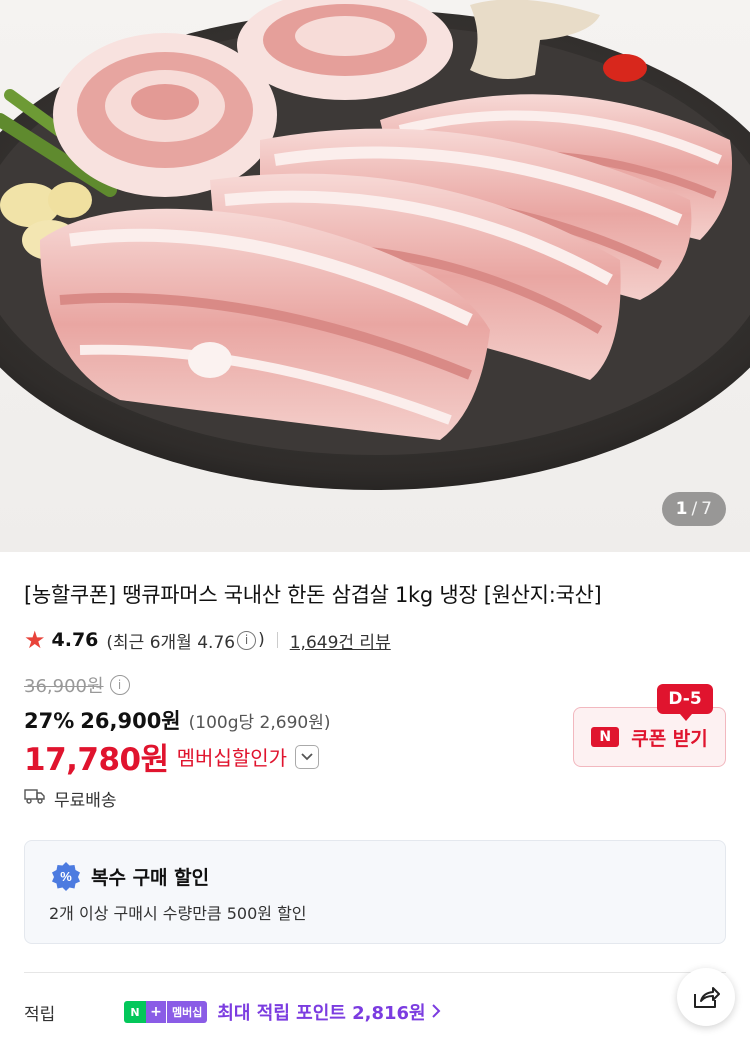  What do you see at coordinates (119, 685) in the screenshot?
I see `price-info-icon: i` at bounding box center [119, 685].